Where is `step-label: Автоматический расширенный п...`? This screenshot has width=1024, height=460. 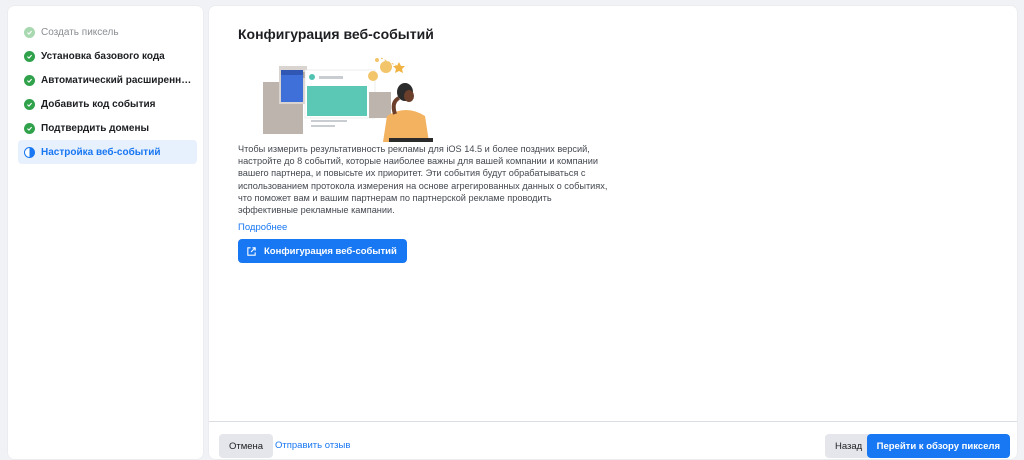
step-label: Автоматический расширенный п... is located at coordinates (119, 80).